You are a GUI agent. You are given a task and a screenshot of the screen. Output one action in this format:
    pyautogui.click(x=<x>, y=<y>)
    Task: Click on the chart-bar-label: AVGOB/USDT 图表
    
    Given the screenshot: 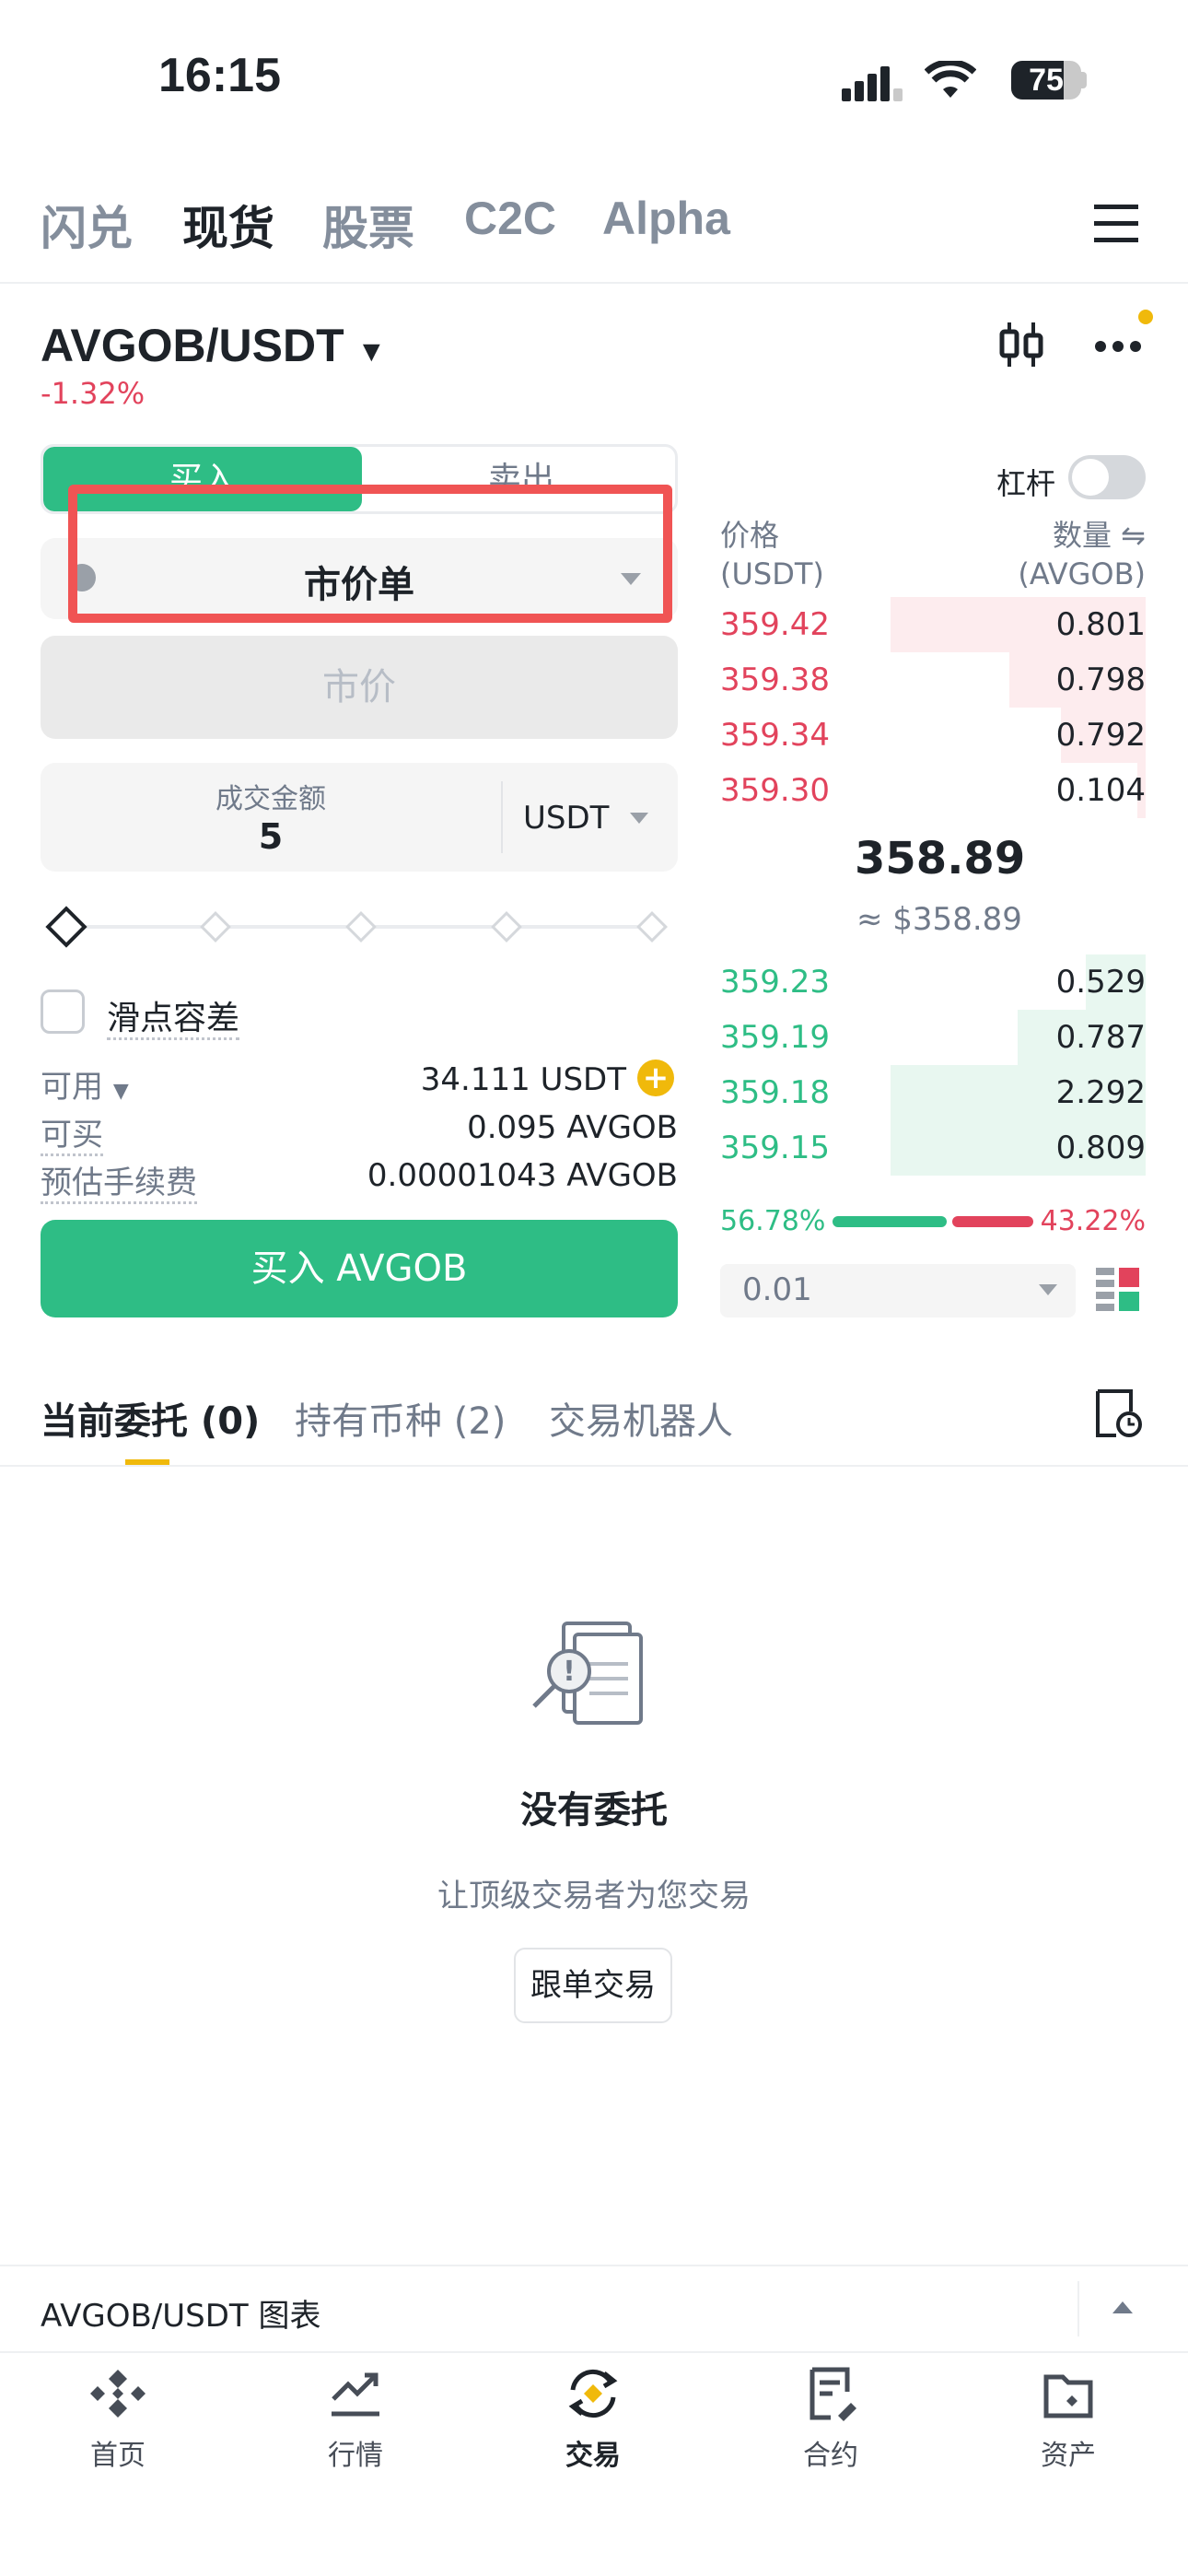 What is the action you would take?
    pyautogui.click(x=181, y=2316)
    